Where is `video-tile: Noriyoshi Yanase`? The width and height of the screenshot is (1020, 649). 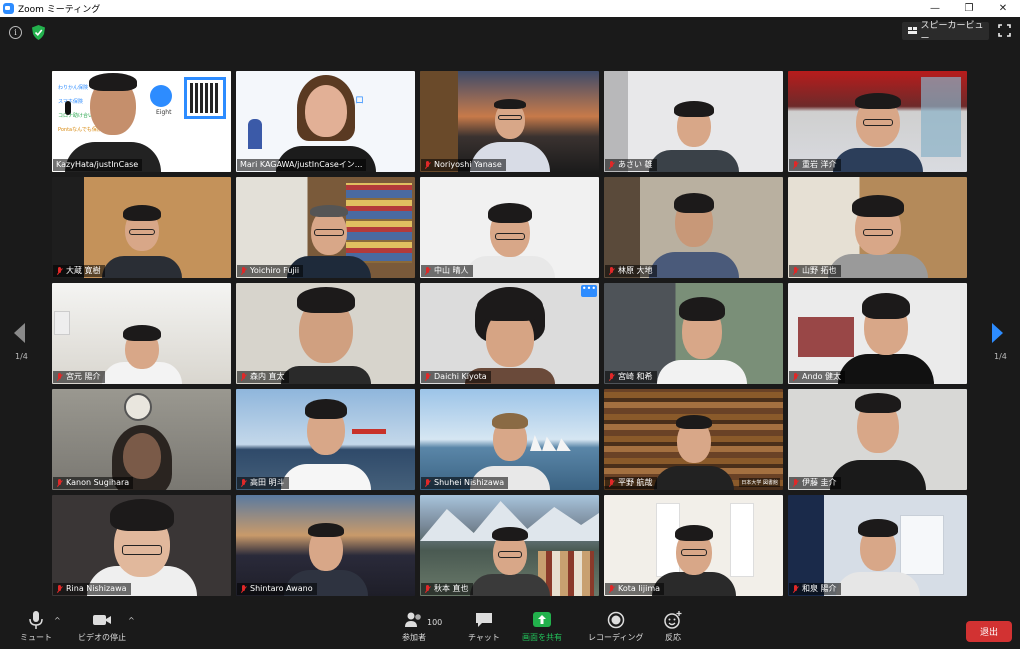 video-tile: Noriyoshi Yanase is located at coordinates (509, 121).